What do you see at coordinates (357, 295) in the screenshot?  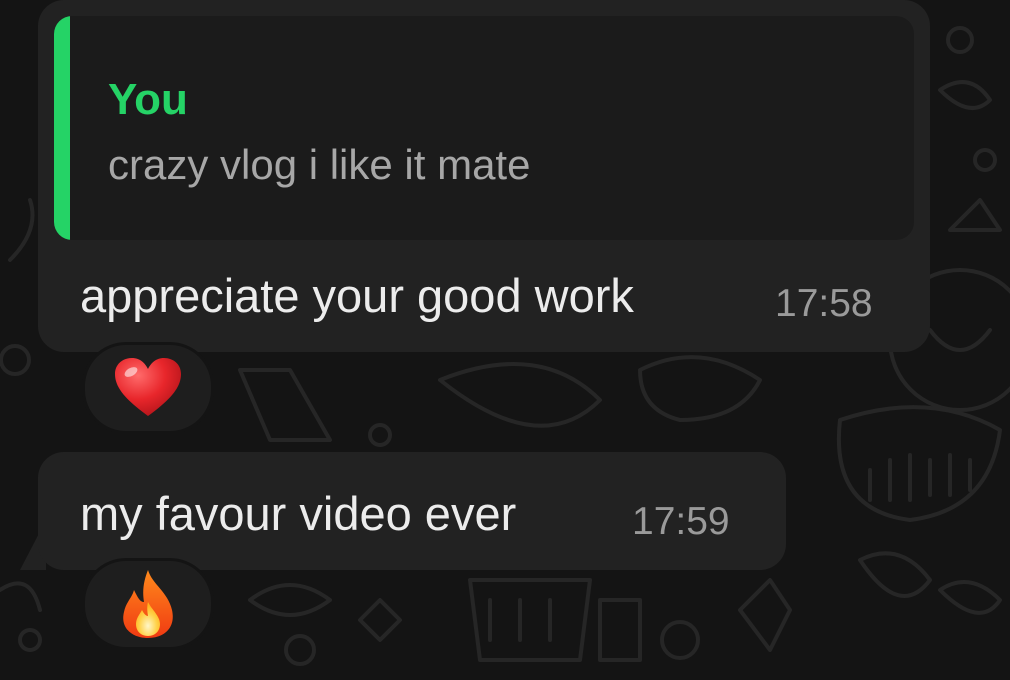 I see `message-text: appreciate your good work` at bounding box center [357, 295].